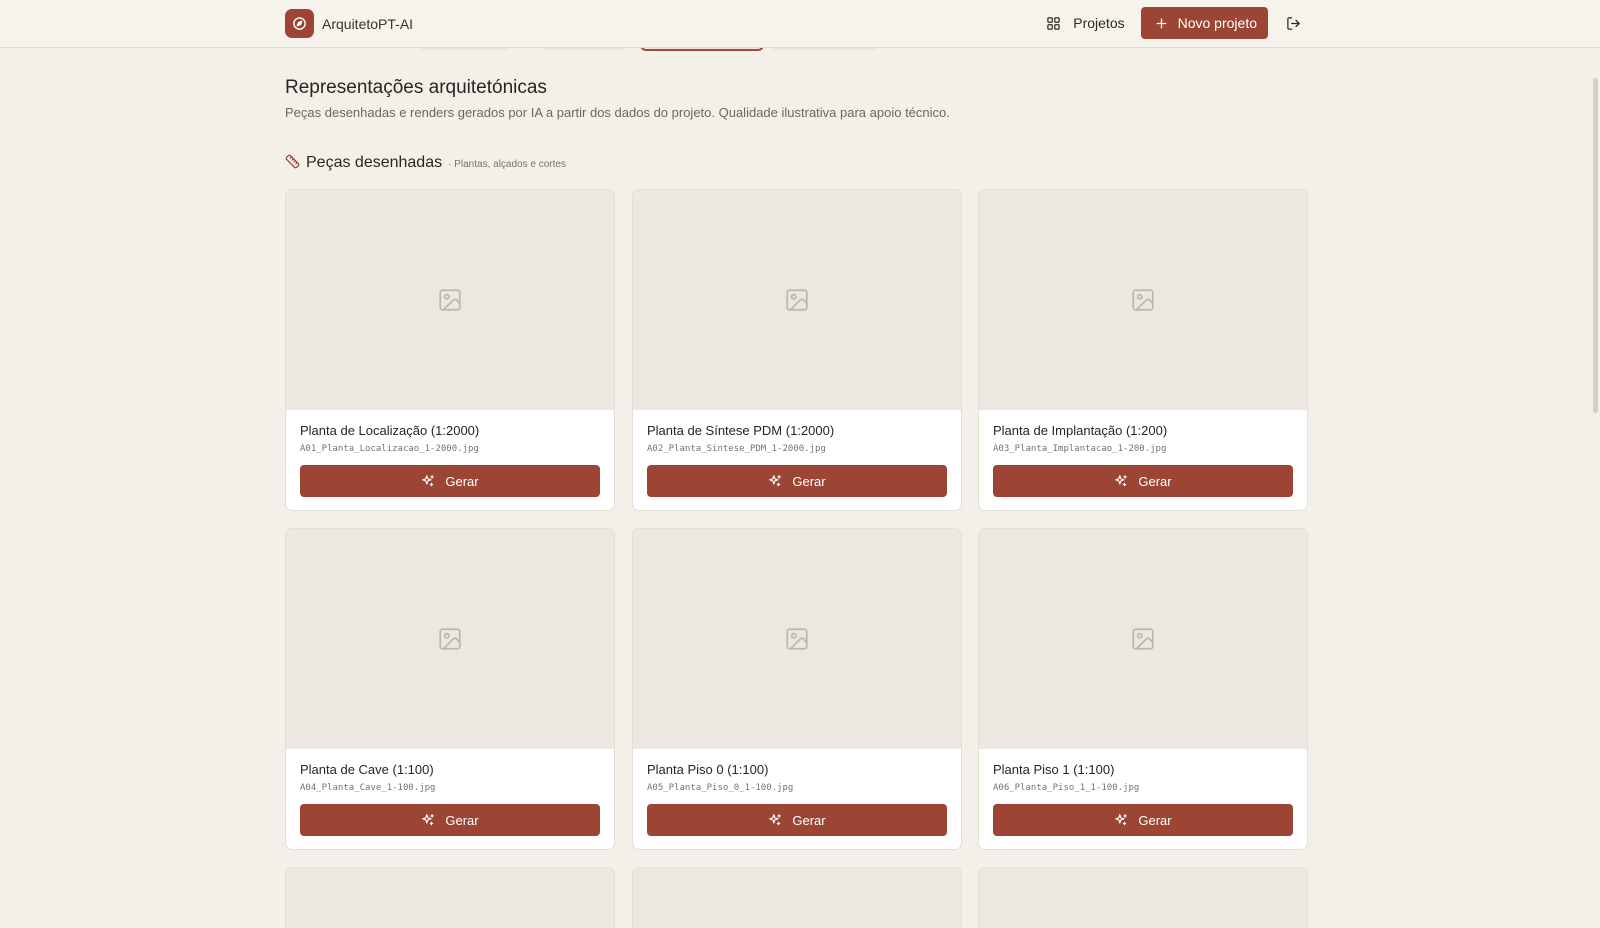  Describe the element at coordinates (741, 430) in the screenshot. I see `card-title: Planta de Síntese PDM (1:2000)` at that location.